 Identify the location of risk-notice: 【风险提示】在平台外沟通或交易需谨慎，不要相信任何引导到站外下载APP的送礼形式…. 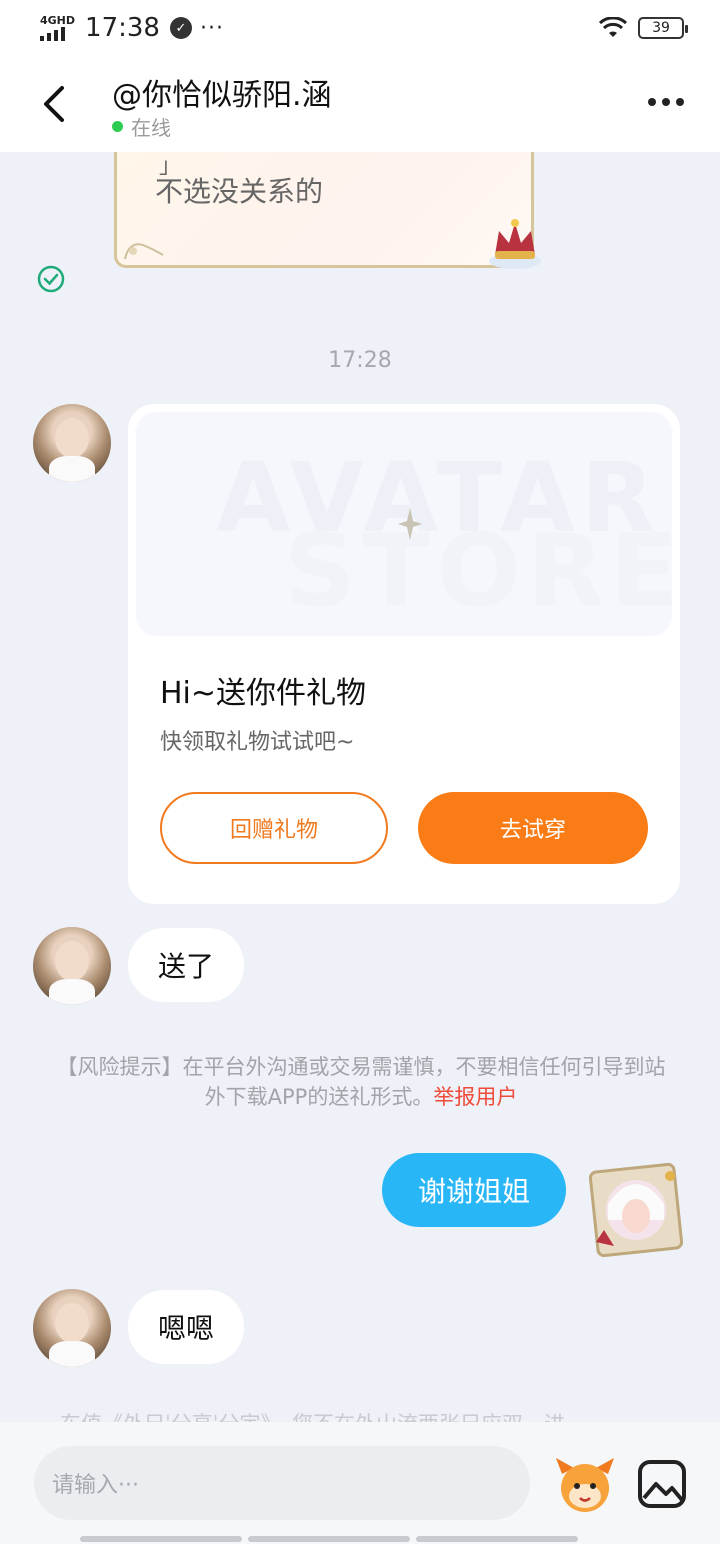
(361, 1082).